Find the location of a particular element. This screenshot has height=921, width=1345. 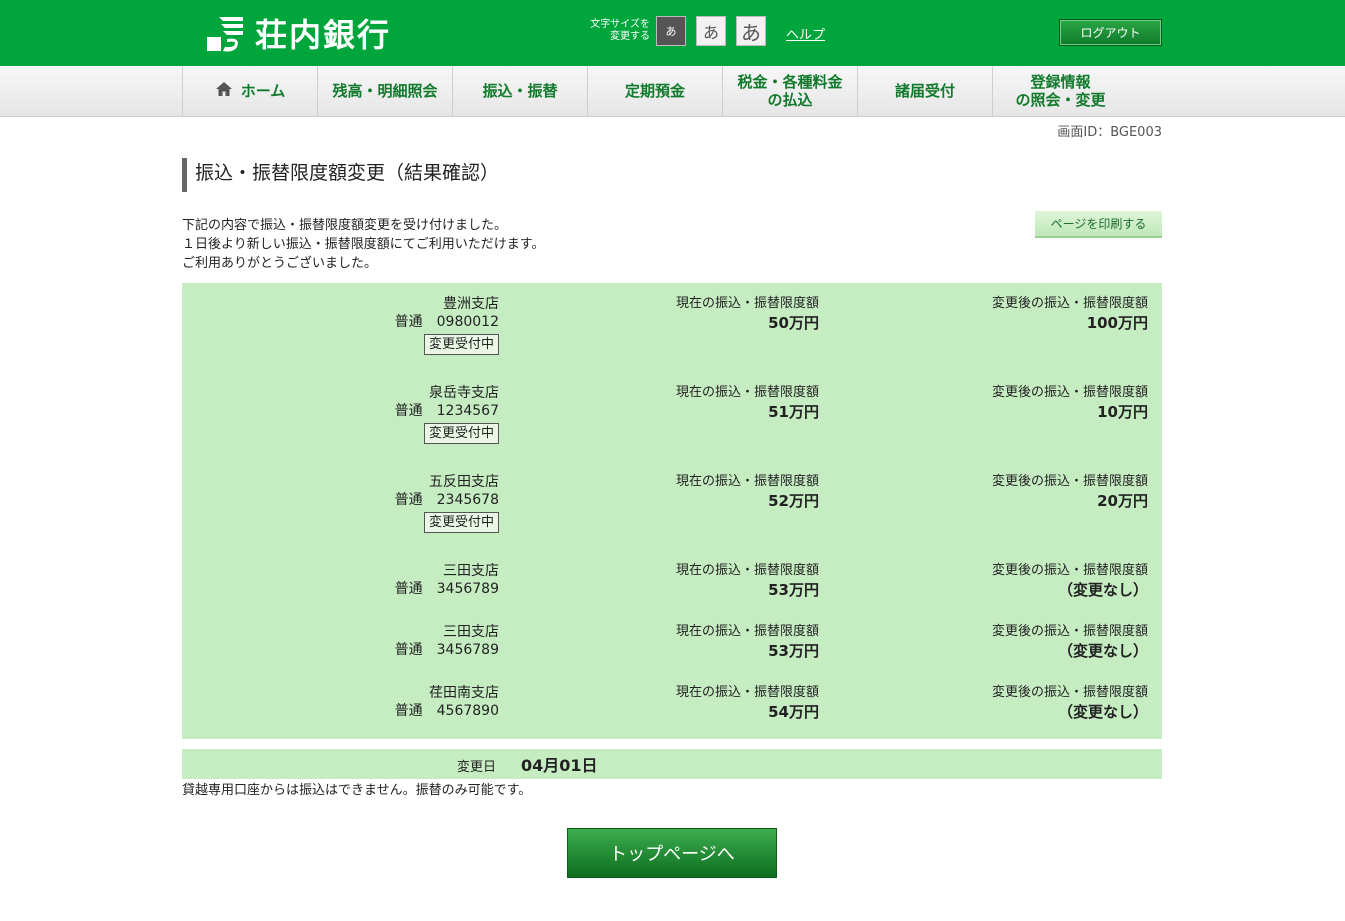

bank-name: 荘内銀行 is located at coordinates (323, 35).